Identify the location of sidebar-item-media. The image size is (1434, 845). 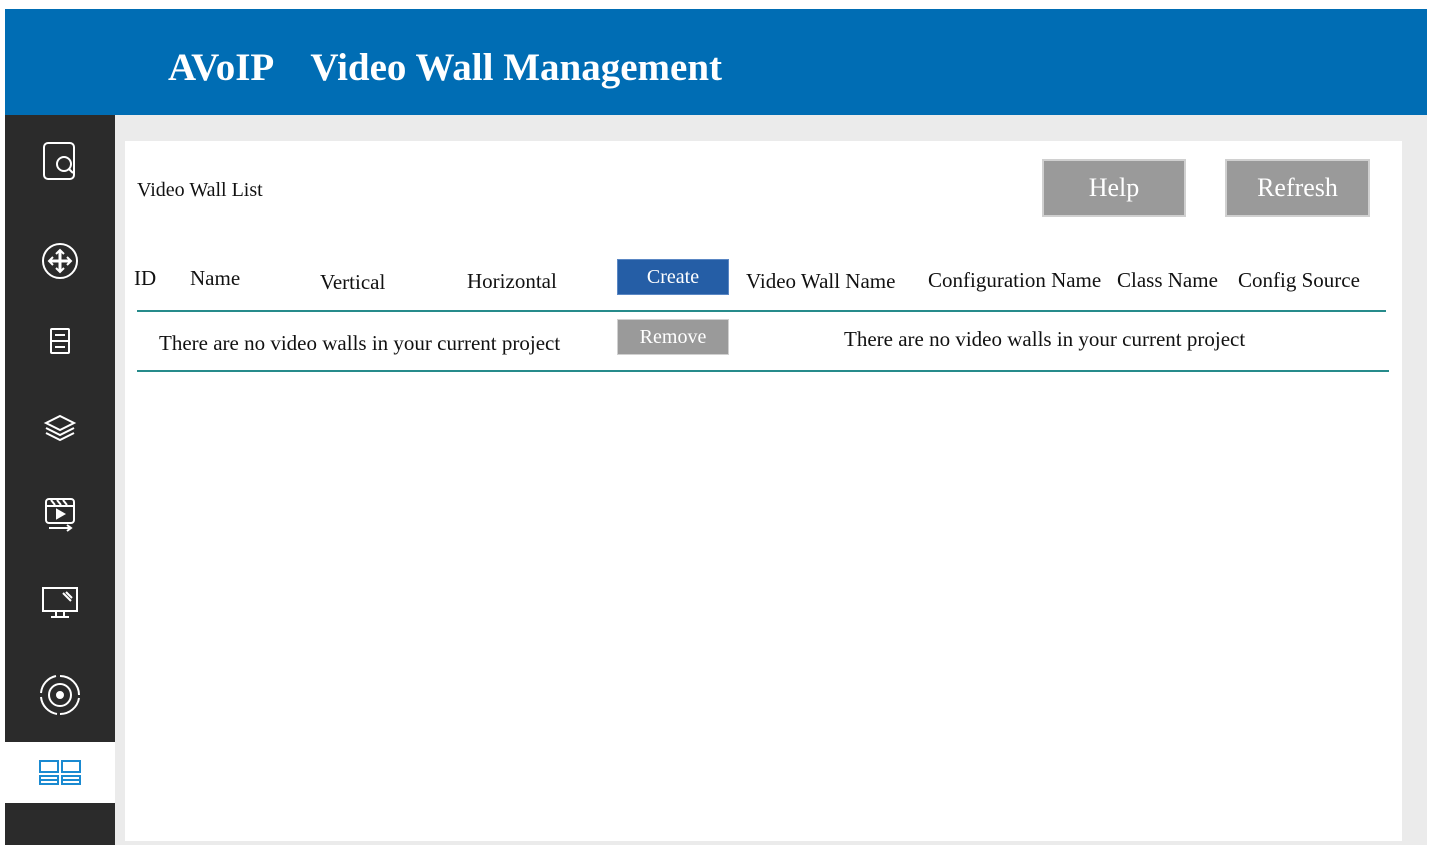
(60, 514).